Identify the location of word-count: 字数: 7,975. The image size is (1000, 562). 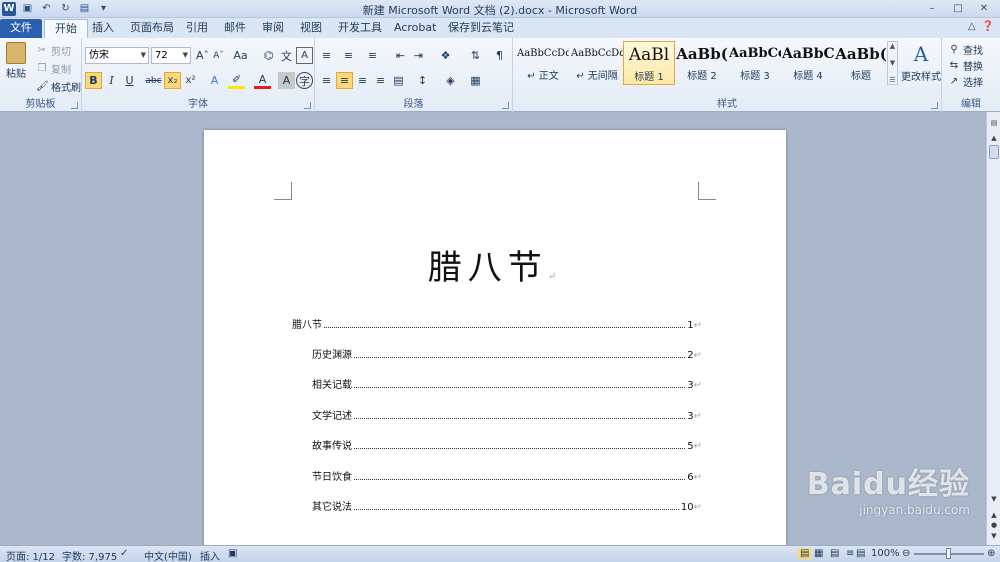
(89, 555).